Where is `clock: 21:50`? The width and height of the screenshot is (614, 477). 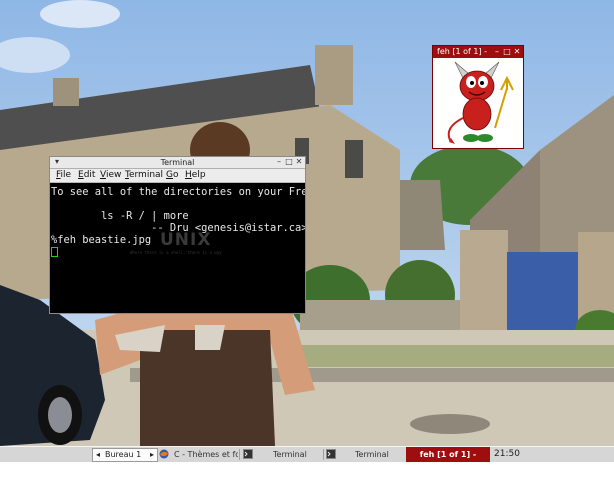 clock: 21:50 is located at coordinates (507, 454).